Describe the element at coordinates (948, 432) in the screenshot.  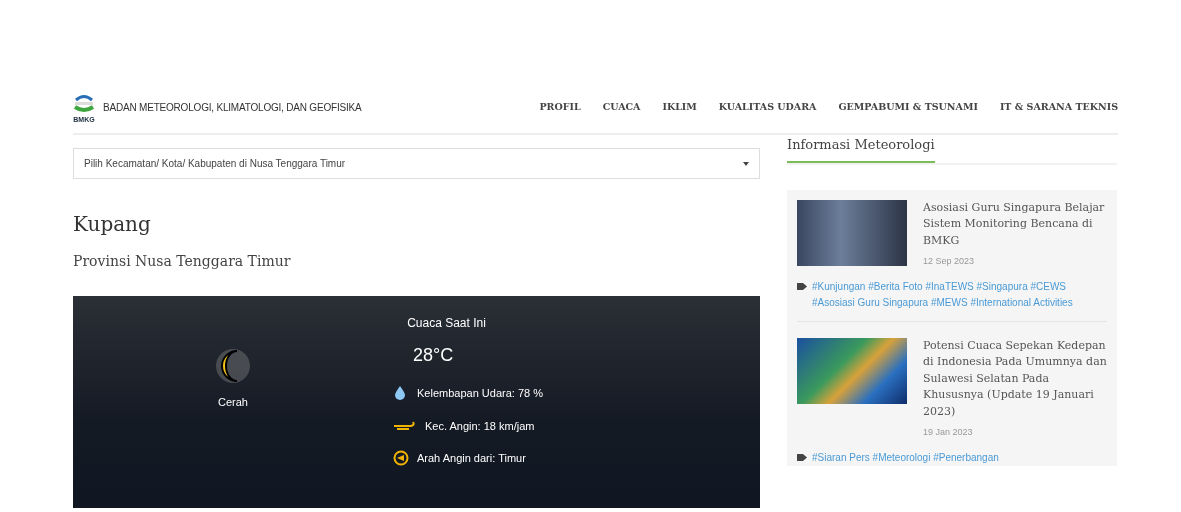
I see `article-date: 19 Jan 2023` at that location.